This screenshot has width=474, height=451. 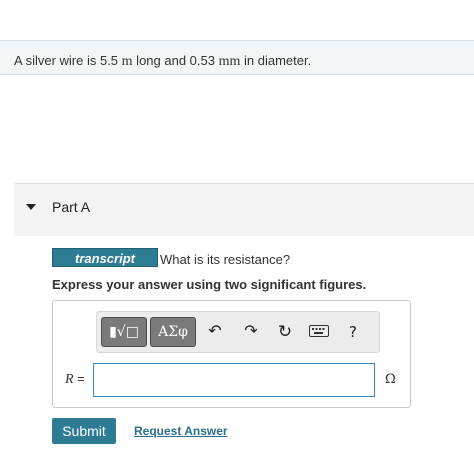 What do you see at coordinates (31, 207) in the screenshot?
I see `collapse-caret-icon` at bounding box center [31, 207].